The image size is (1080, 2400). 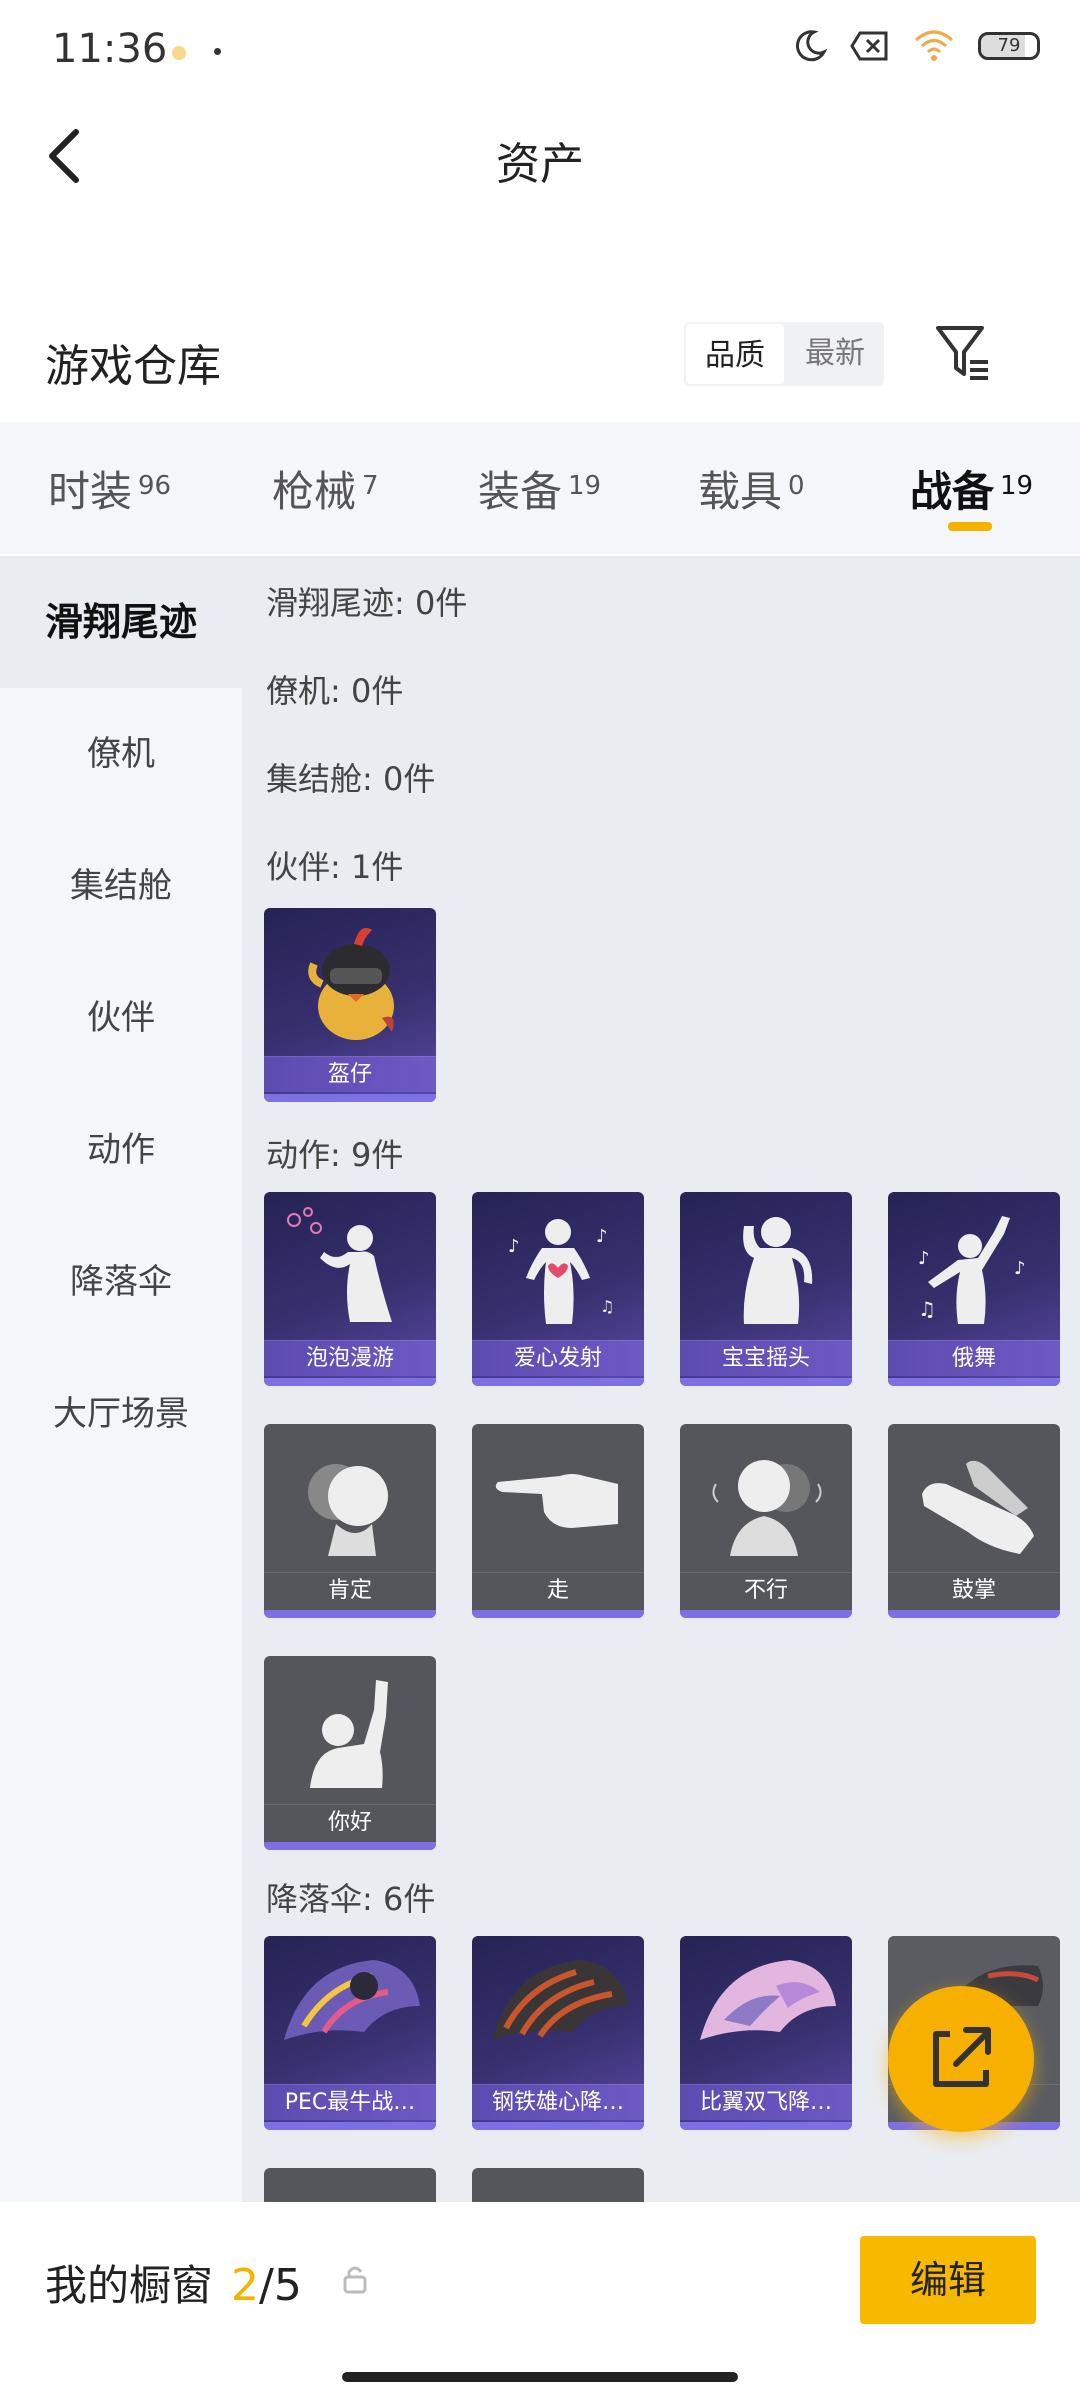 What do you see at coordinates (348, 1510) in the screenshot?
I see `nod-emote-icon` at bounding box center [348, 1510].